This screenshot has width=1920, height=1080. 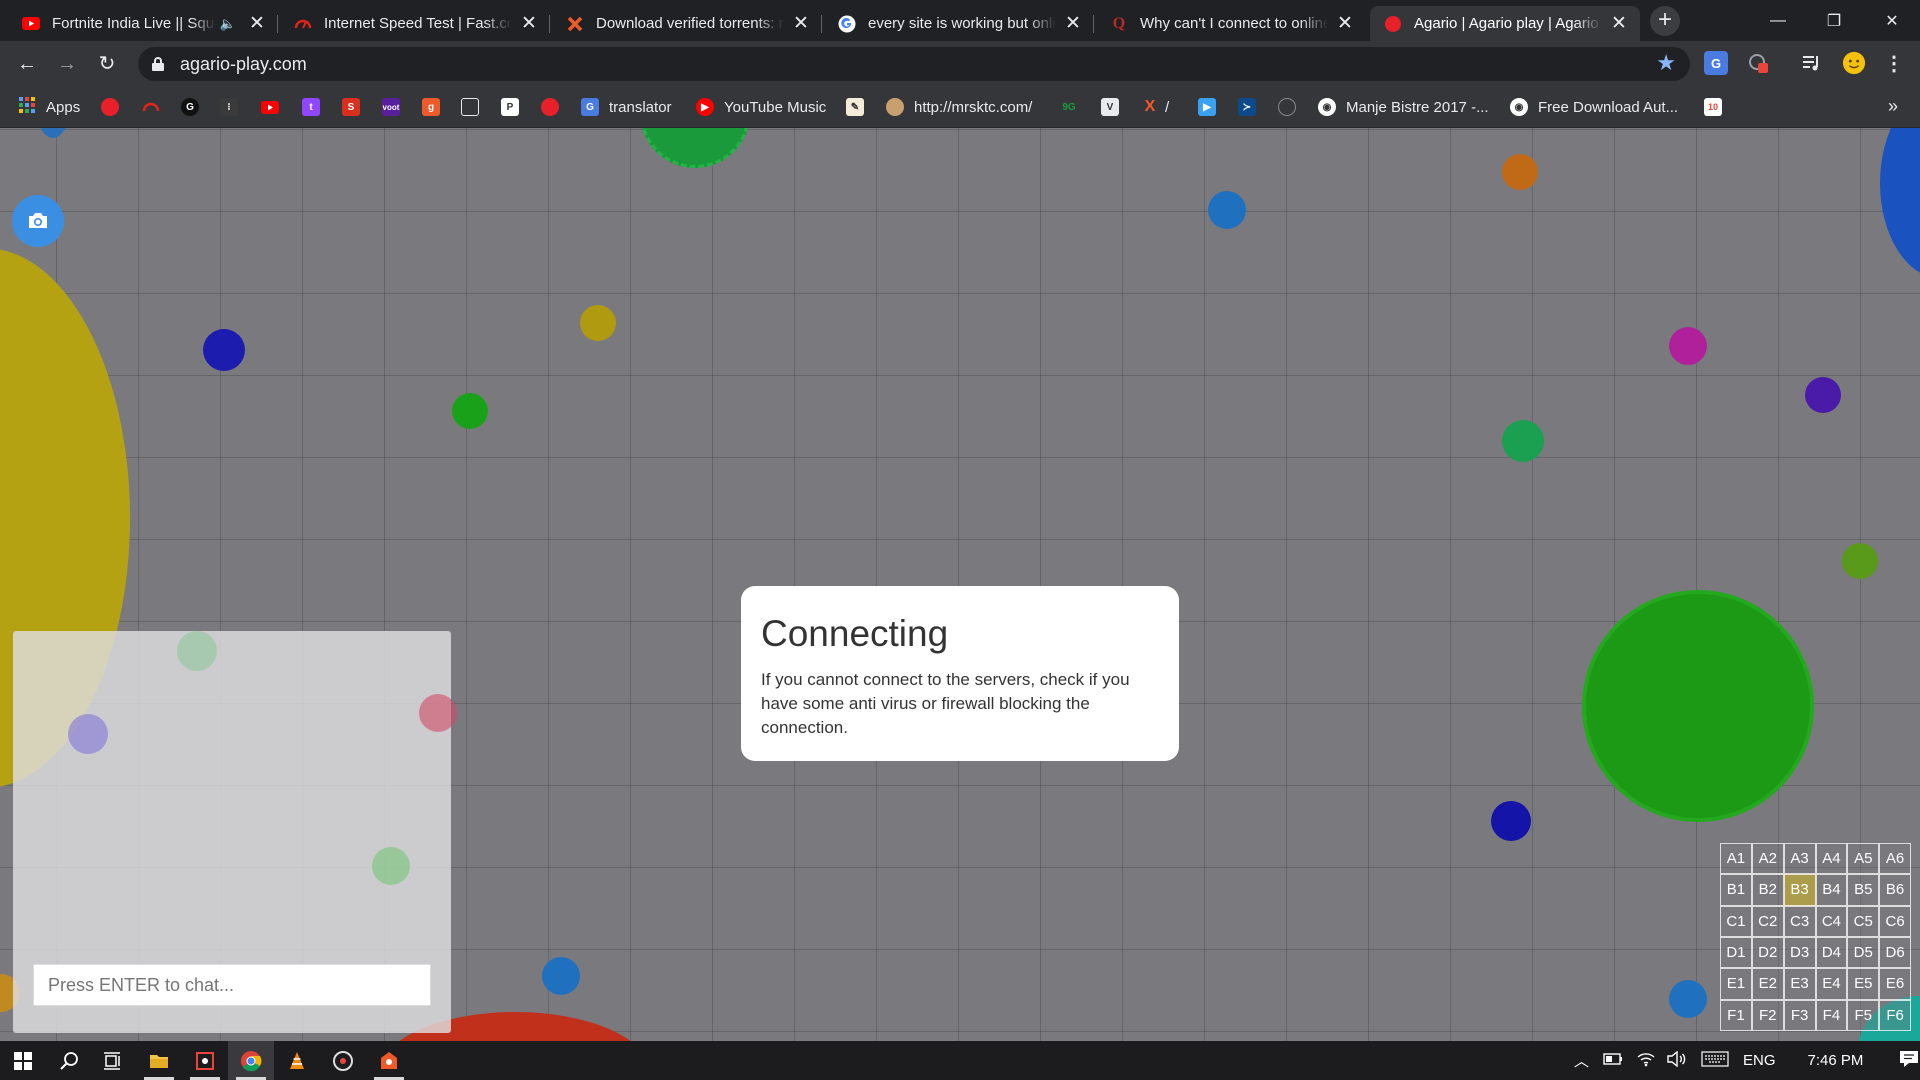 I want to click on vlc-button, so click(x=297, y=1060).